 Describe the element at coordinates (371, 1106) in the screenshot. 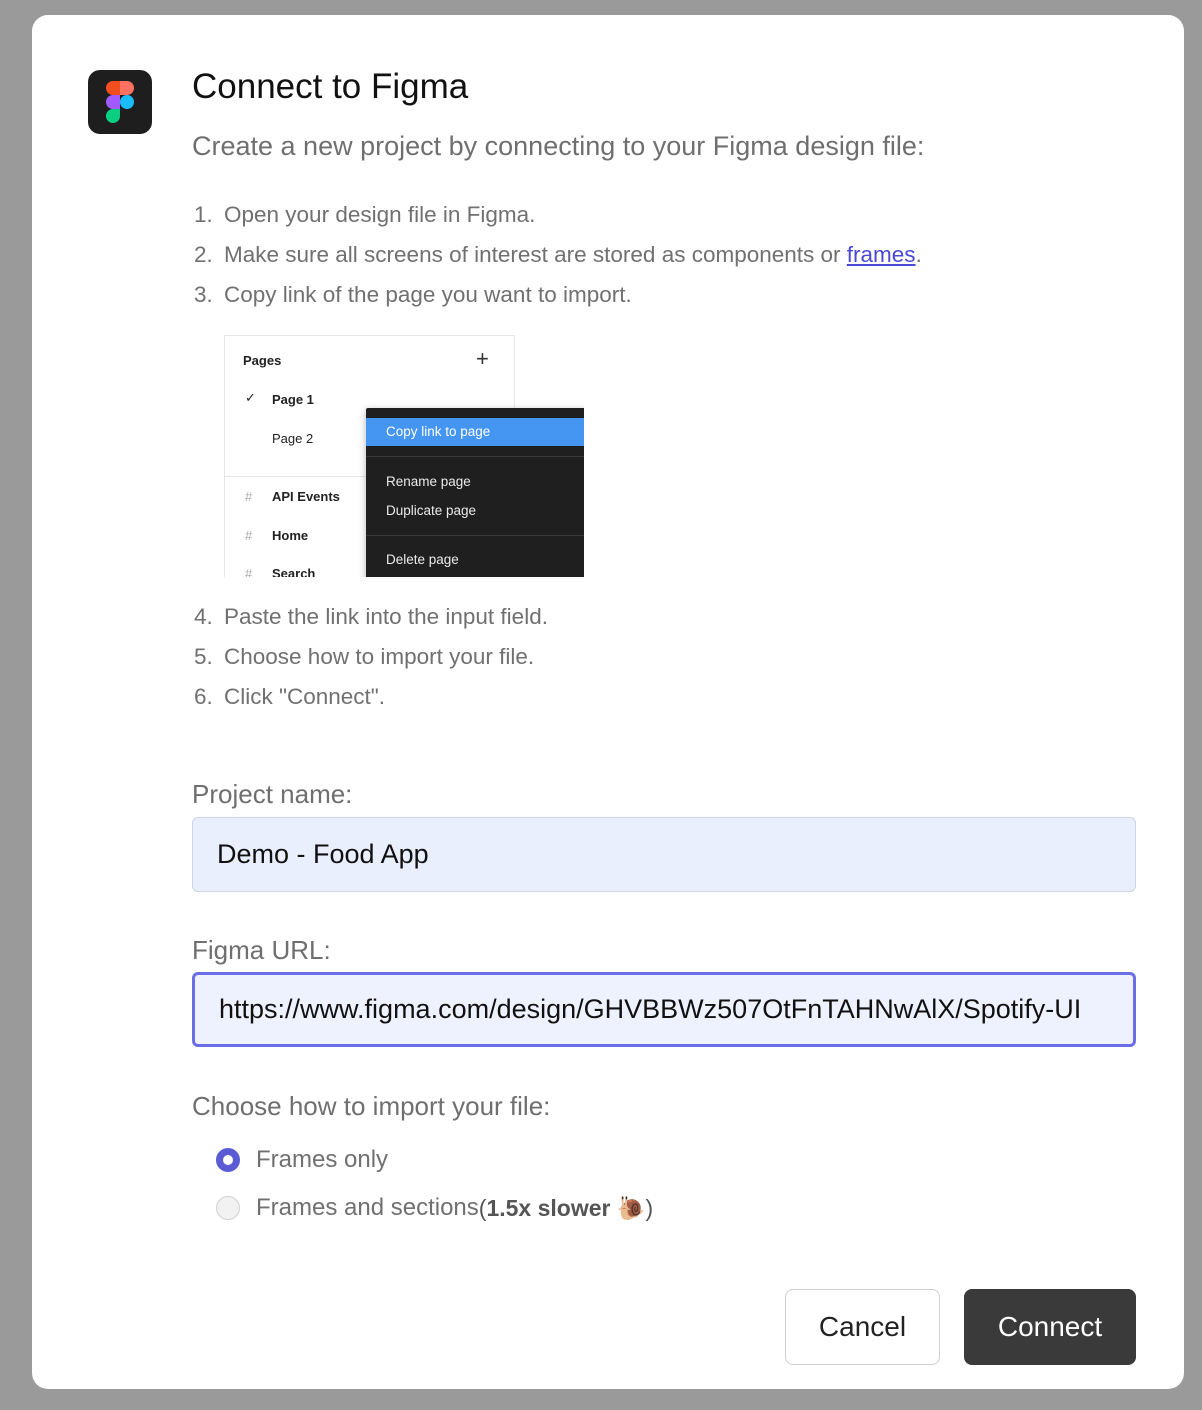

I see `import-method-label: Choose how to import your file:` at that location.